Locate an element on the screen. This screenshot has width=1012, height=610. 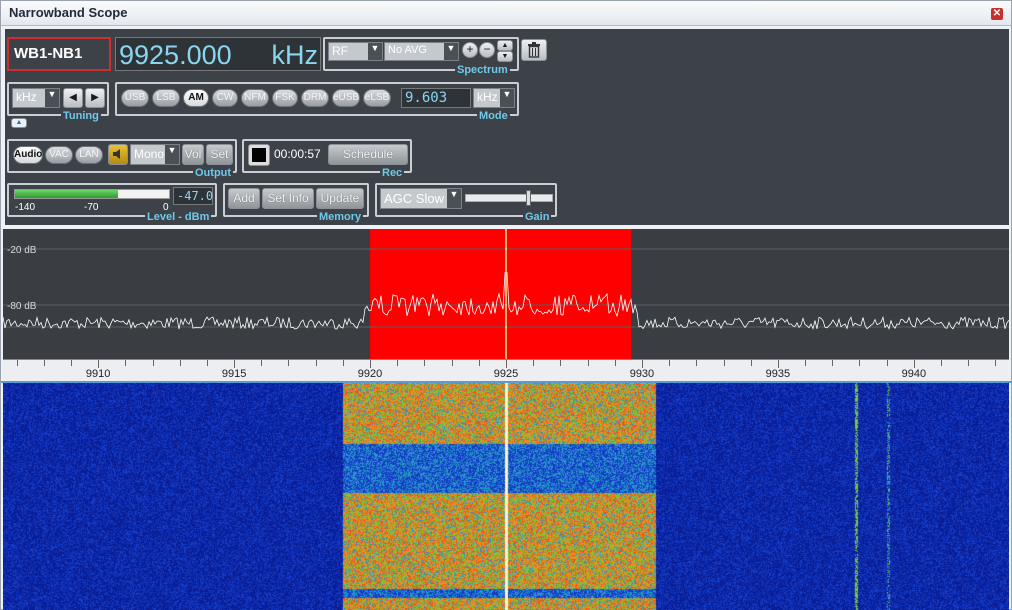
memory-set-info-button: Set Info is located at coordinates (288, 198).